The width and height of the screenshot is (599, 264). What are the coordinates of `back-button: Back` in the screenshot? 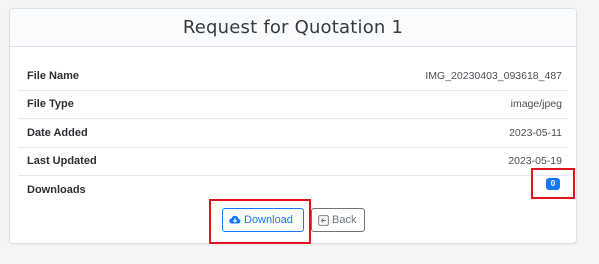 It's located at (338, 220).